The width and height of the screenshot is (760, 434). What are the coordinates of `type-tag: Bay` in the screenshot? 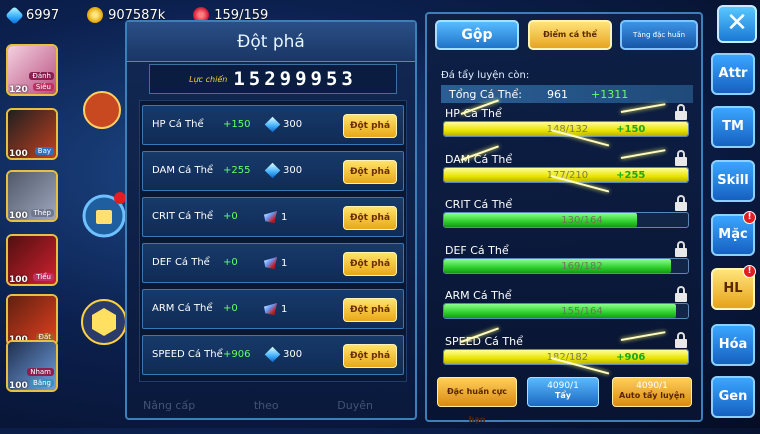 It's located at (44, 151).